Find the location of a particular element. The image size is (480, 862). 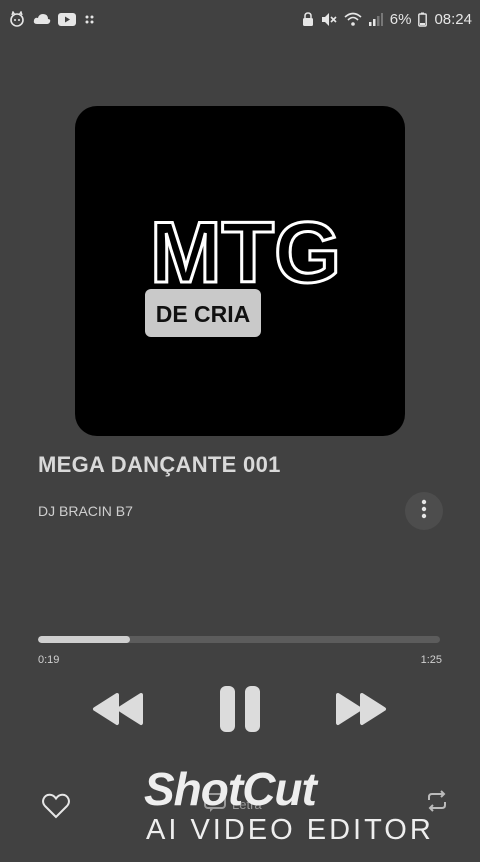

total-time: 1:25 is located at coordinates (431, 660).